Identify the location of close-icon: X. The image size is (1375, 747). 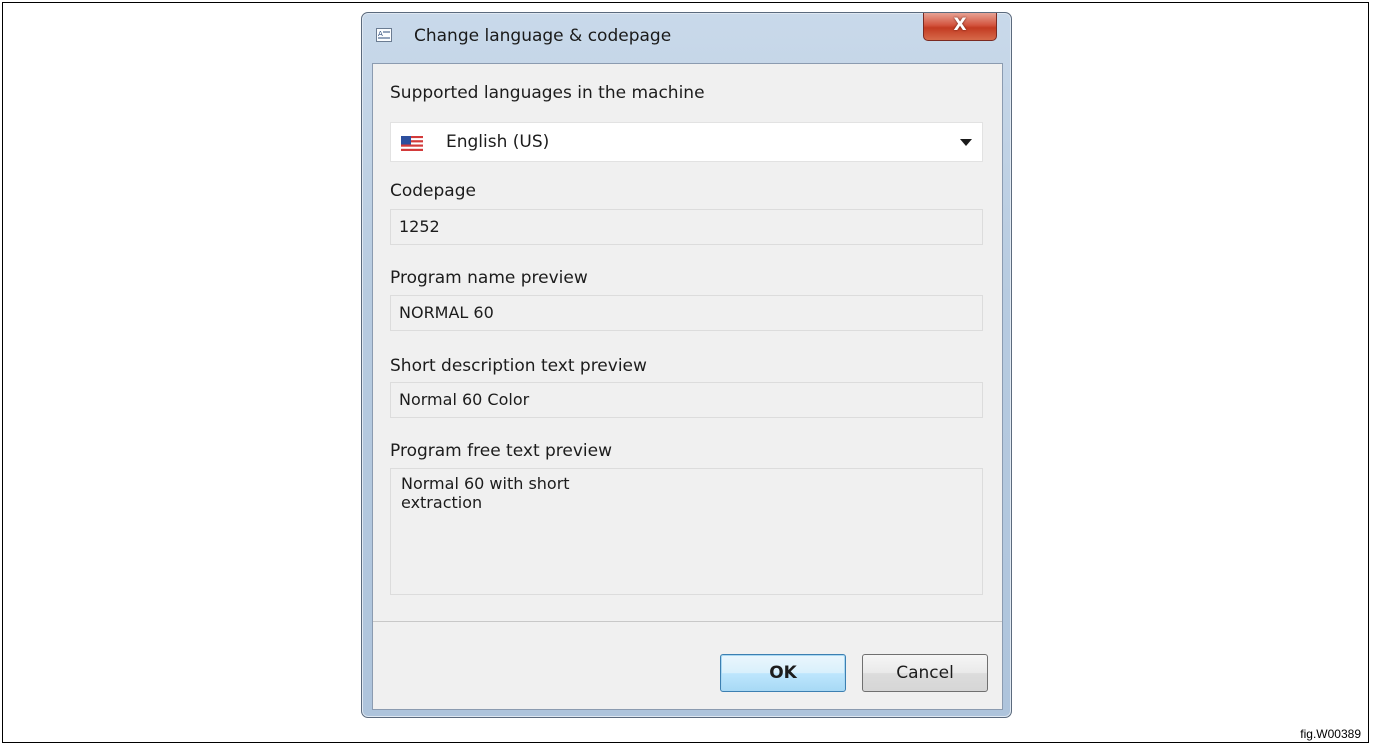
(960, 25).